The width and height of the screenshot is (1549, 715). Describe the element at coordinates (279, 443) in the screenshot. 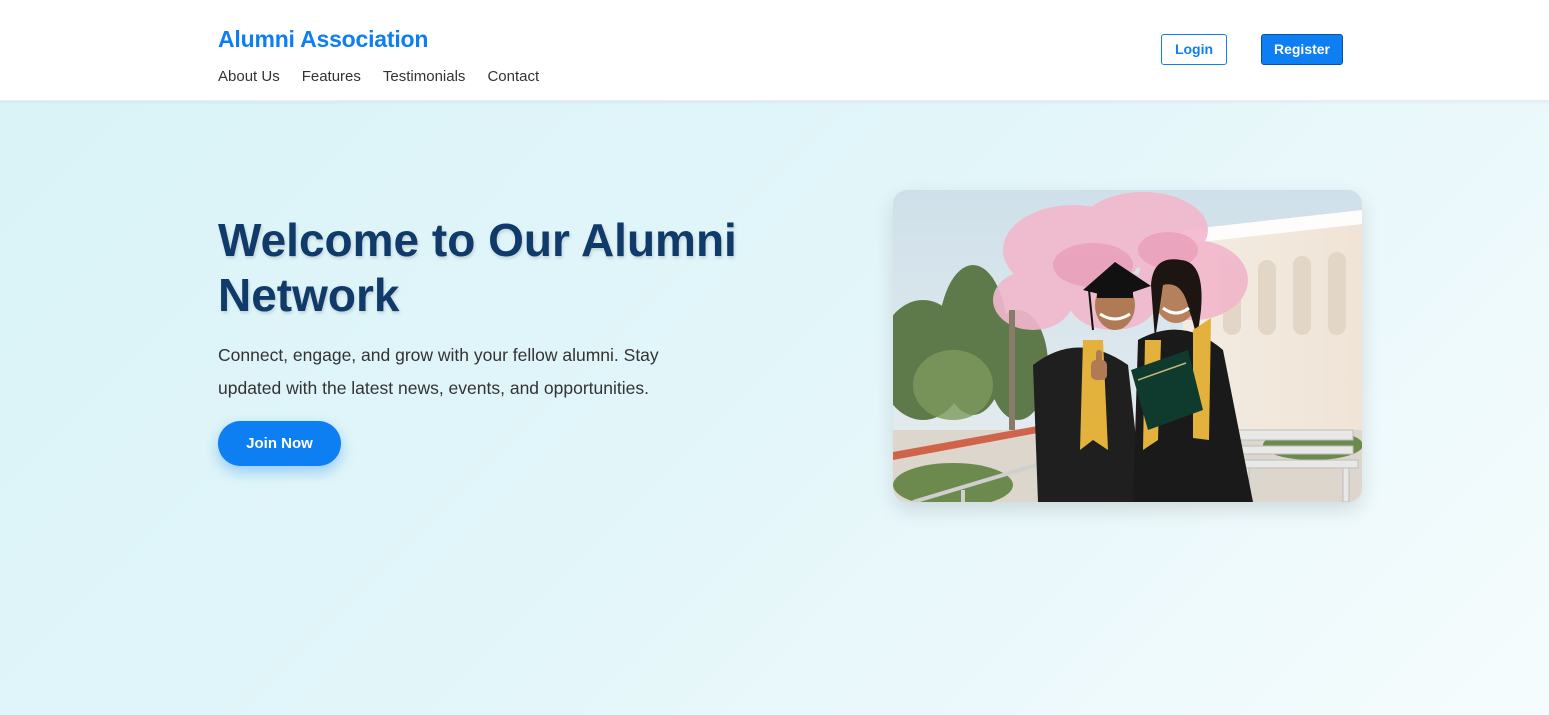

I see `join-now-button: Join Now` at that location.